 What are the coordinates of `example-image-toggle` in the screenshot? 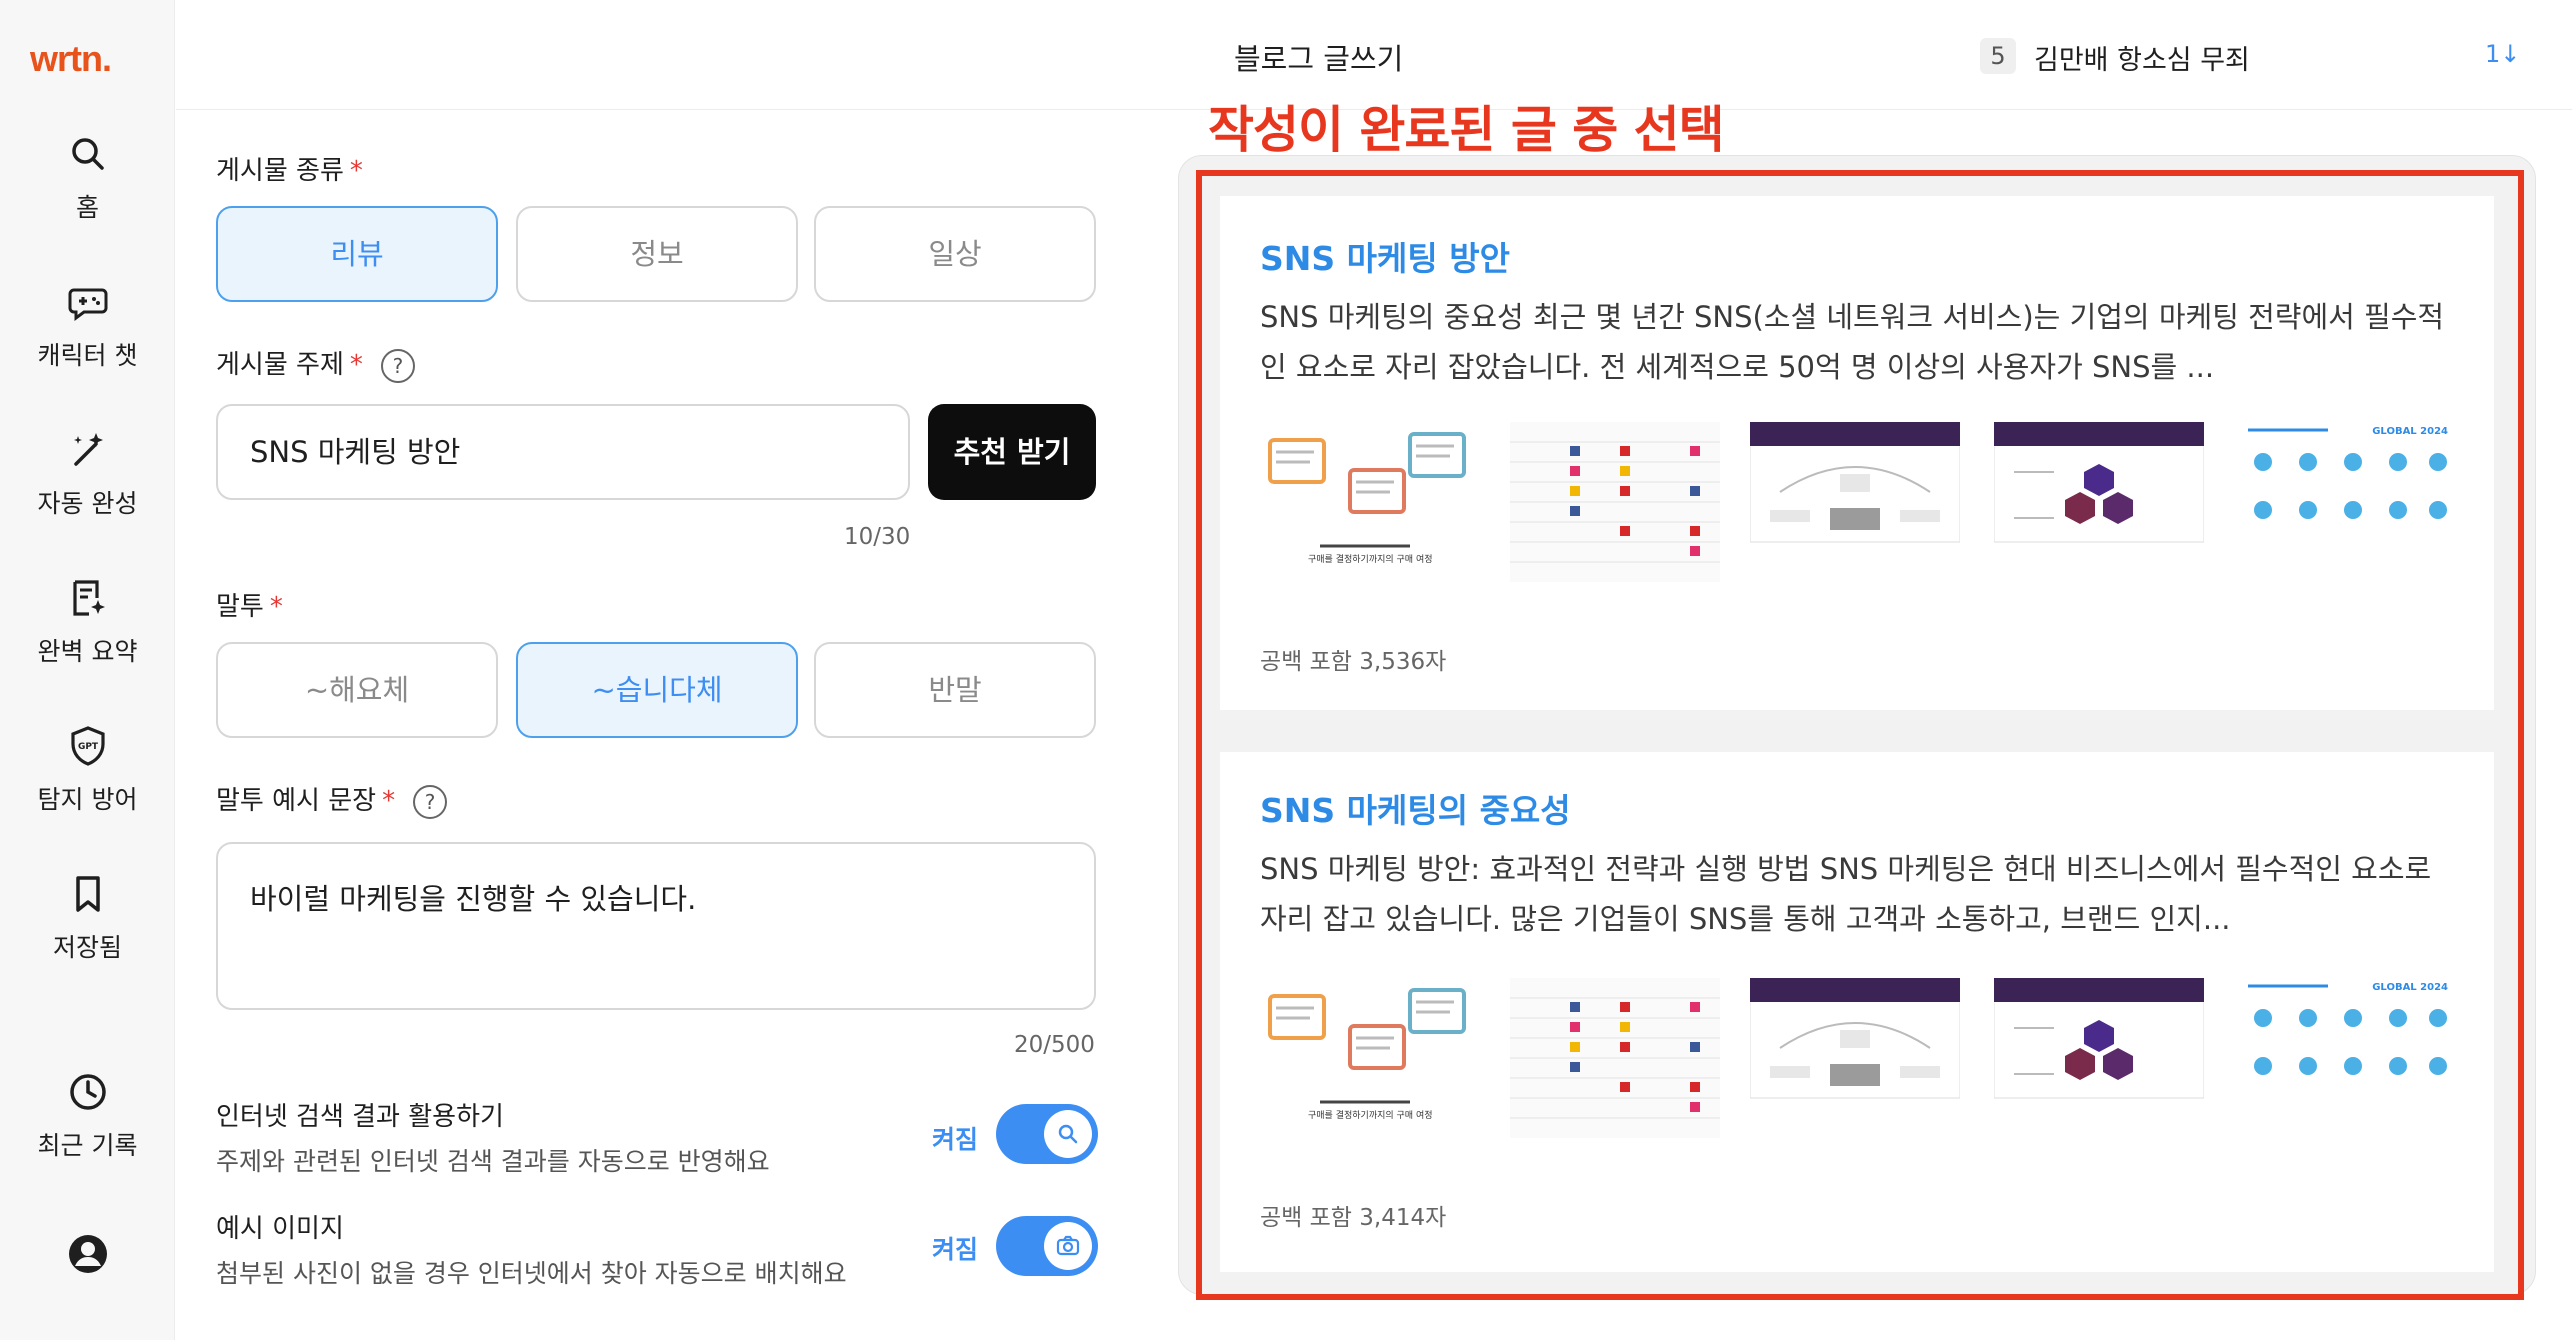 It's located at (1047, 1246).